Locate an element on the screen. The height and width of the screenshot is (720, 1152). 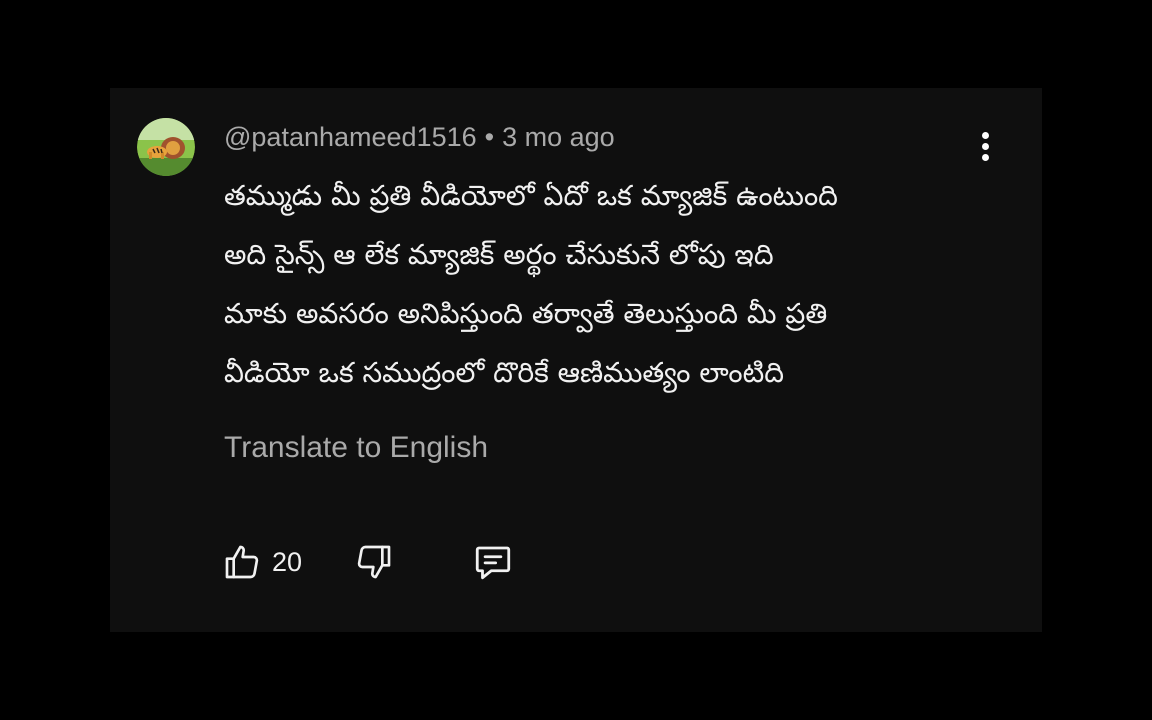
more-options-button is located at coordinates (985, 146).